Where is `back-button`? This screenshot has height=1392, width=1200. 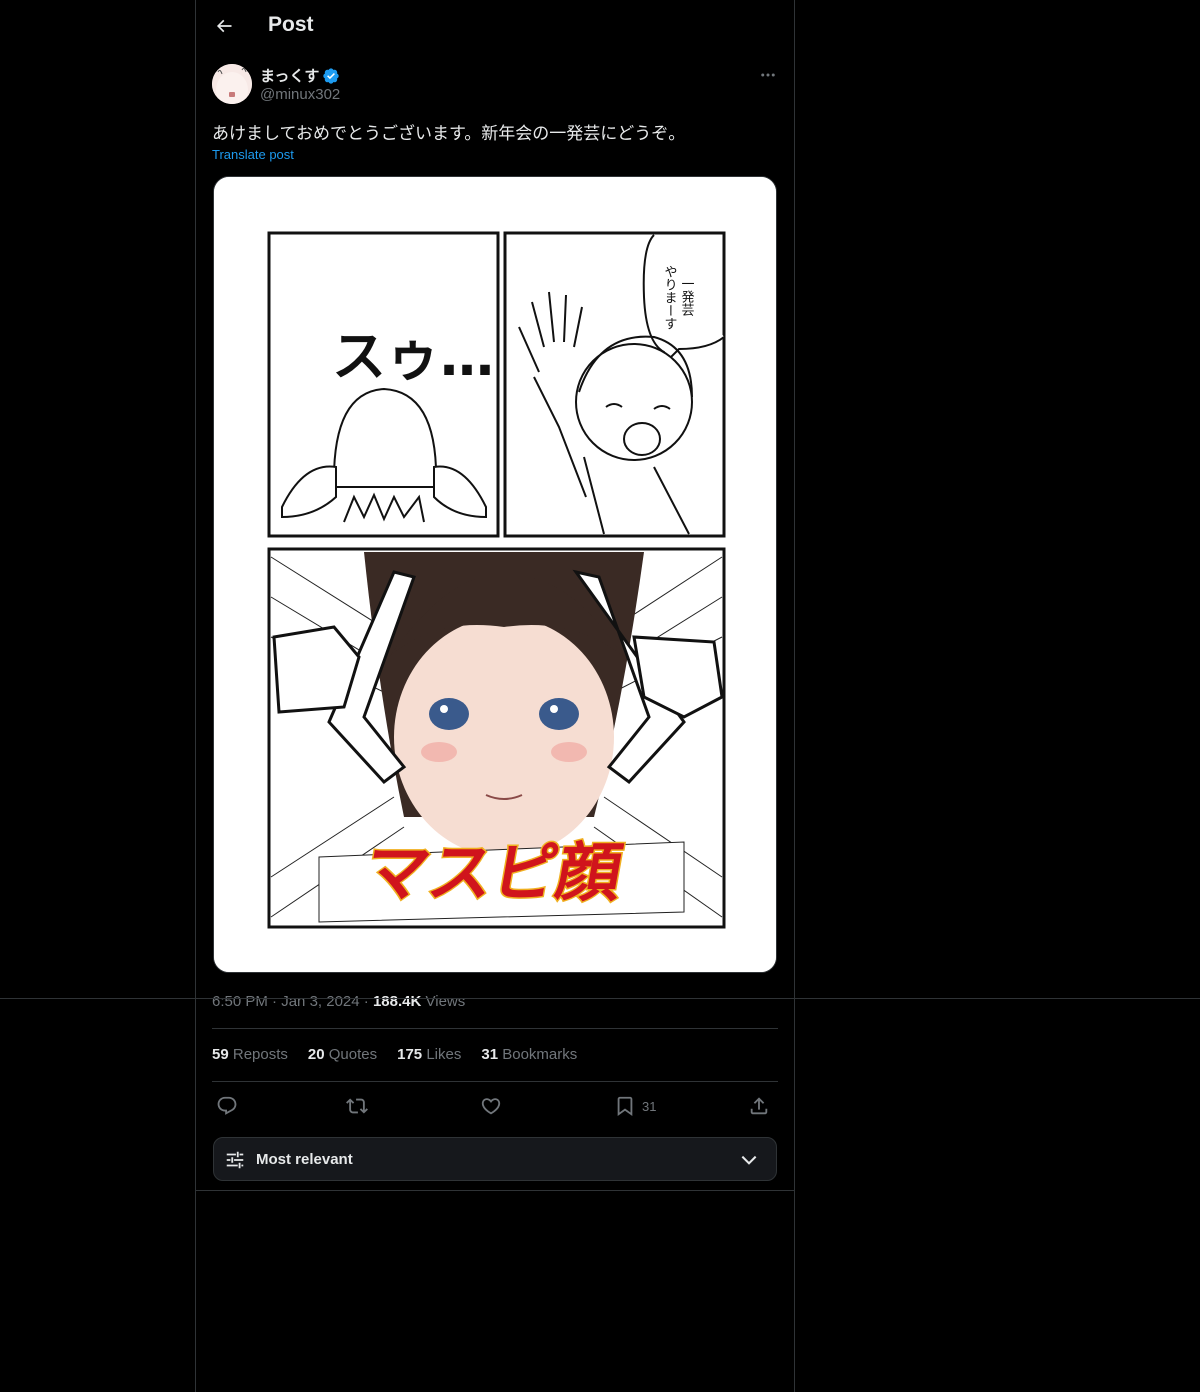
back-button is located at coordinates (224, 26).